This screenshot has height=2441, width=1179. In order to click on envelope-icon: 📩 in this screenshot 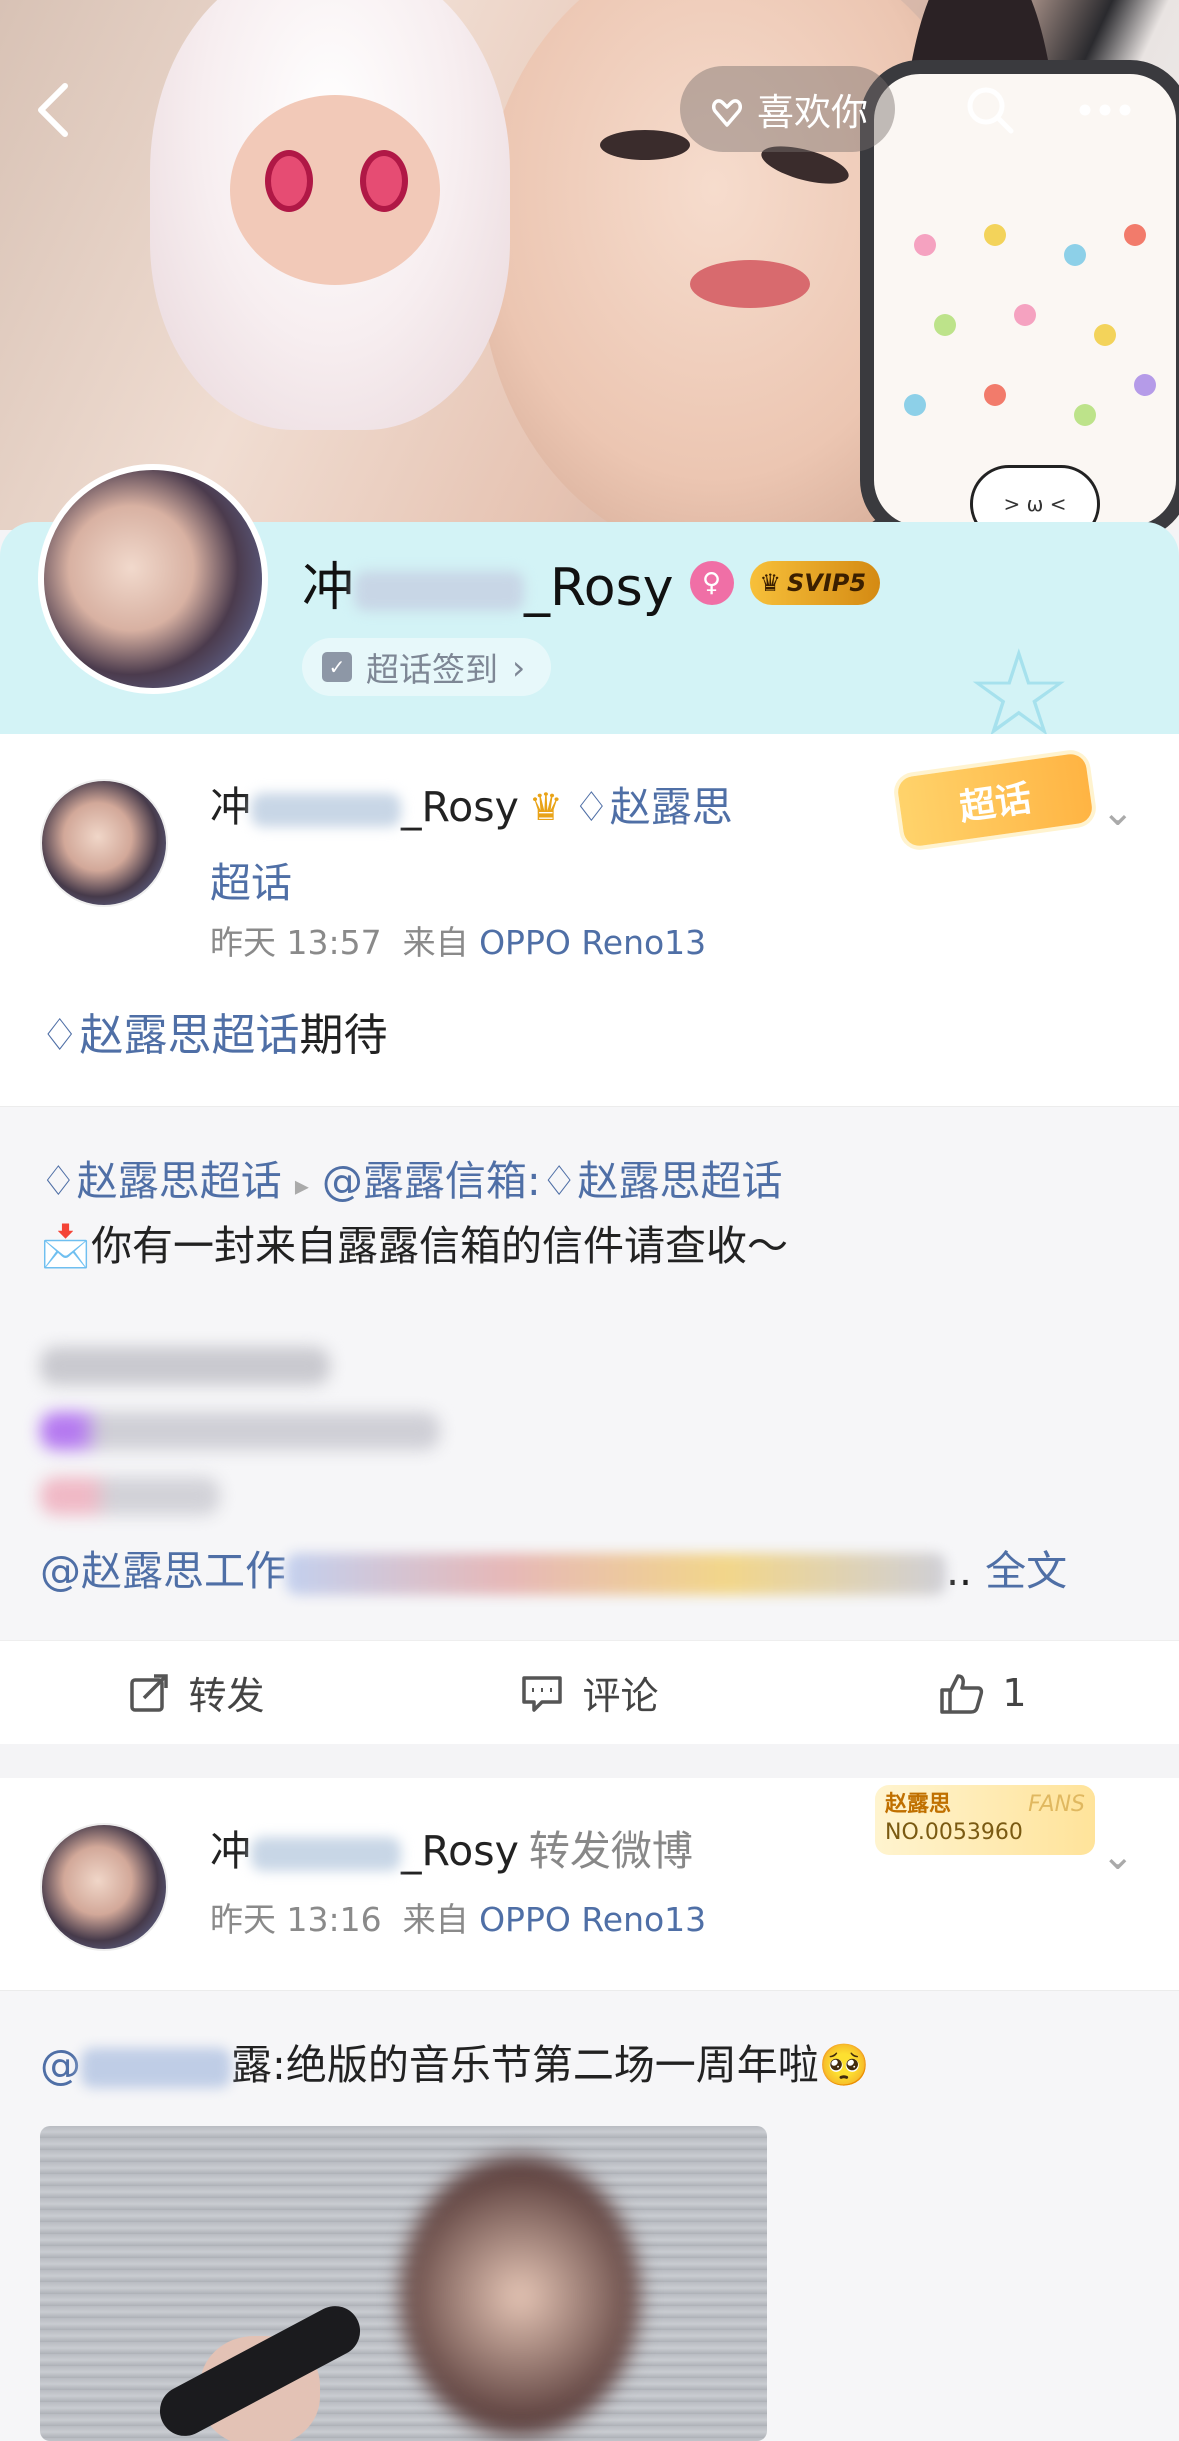, I will do `click(66, 1246)`.